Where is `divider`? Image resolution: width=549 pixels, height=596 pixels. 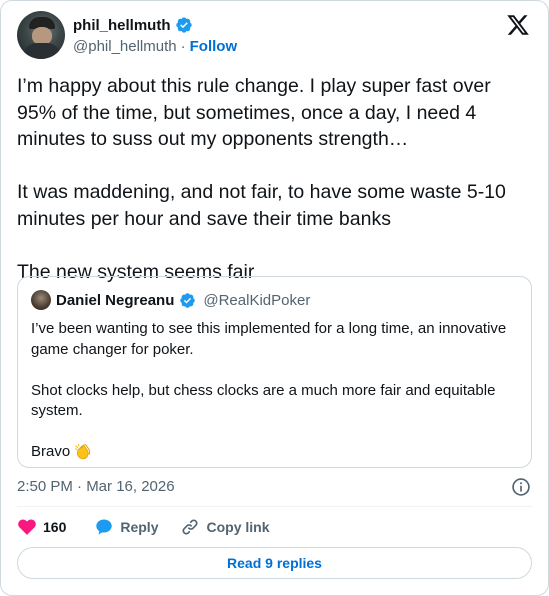 divider is located at coordinates (274, 506).